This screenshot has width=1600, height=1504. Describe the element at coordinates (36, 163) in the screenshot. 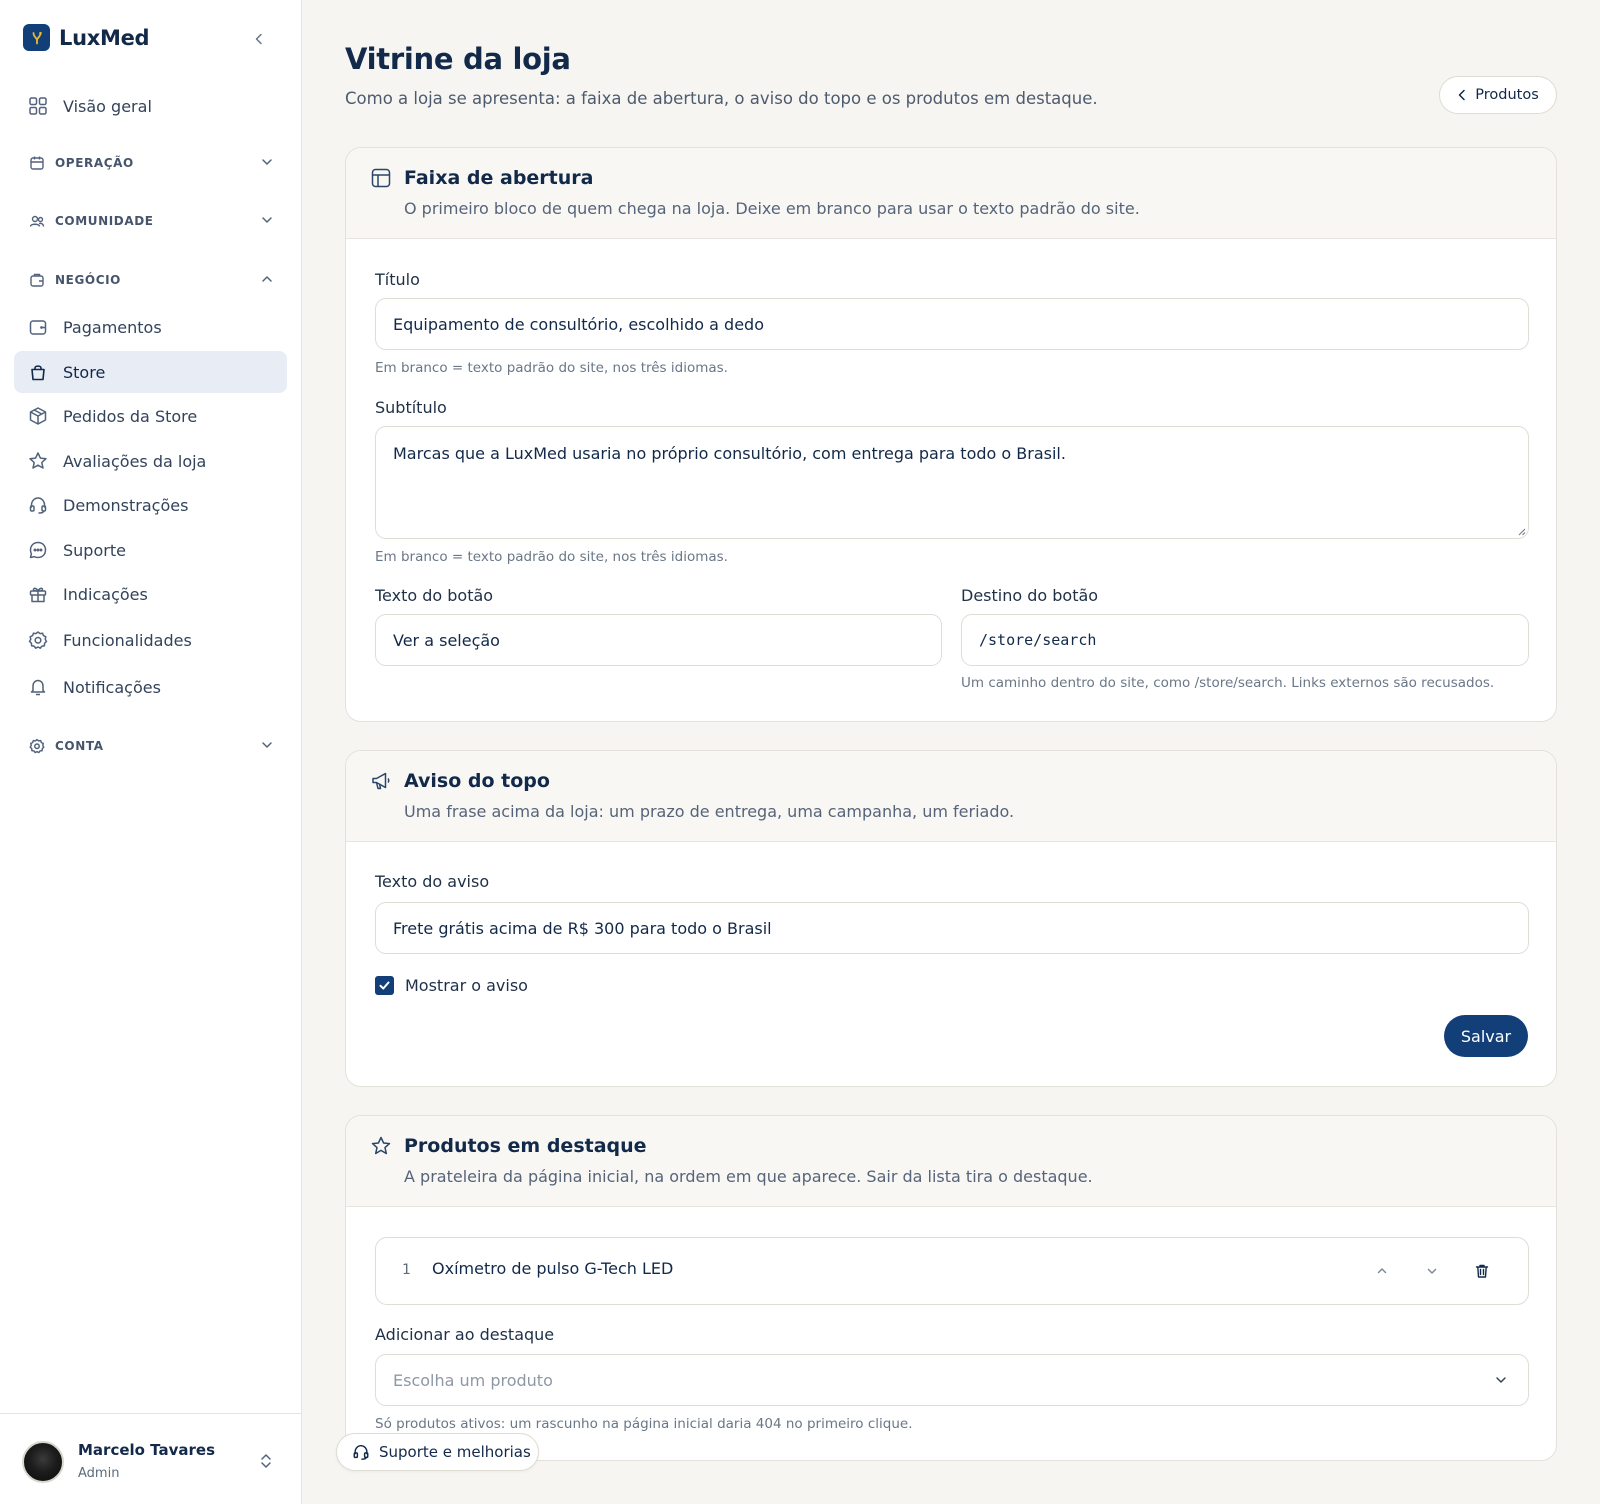

I see `calendar-icon` at that location.